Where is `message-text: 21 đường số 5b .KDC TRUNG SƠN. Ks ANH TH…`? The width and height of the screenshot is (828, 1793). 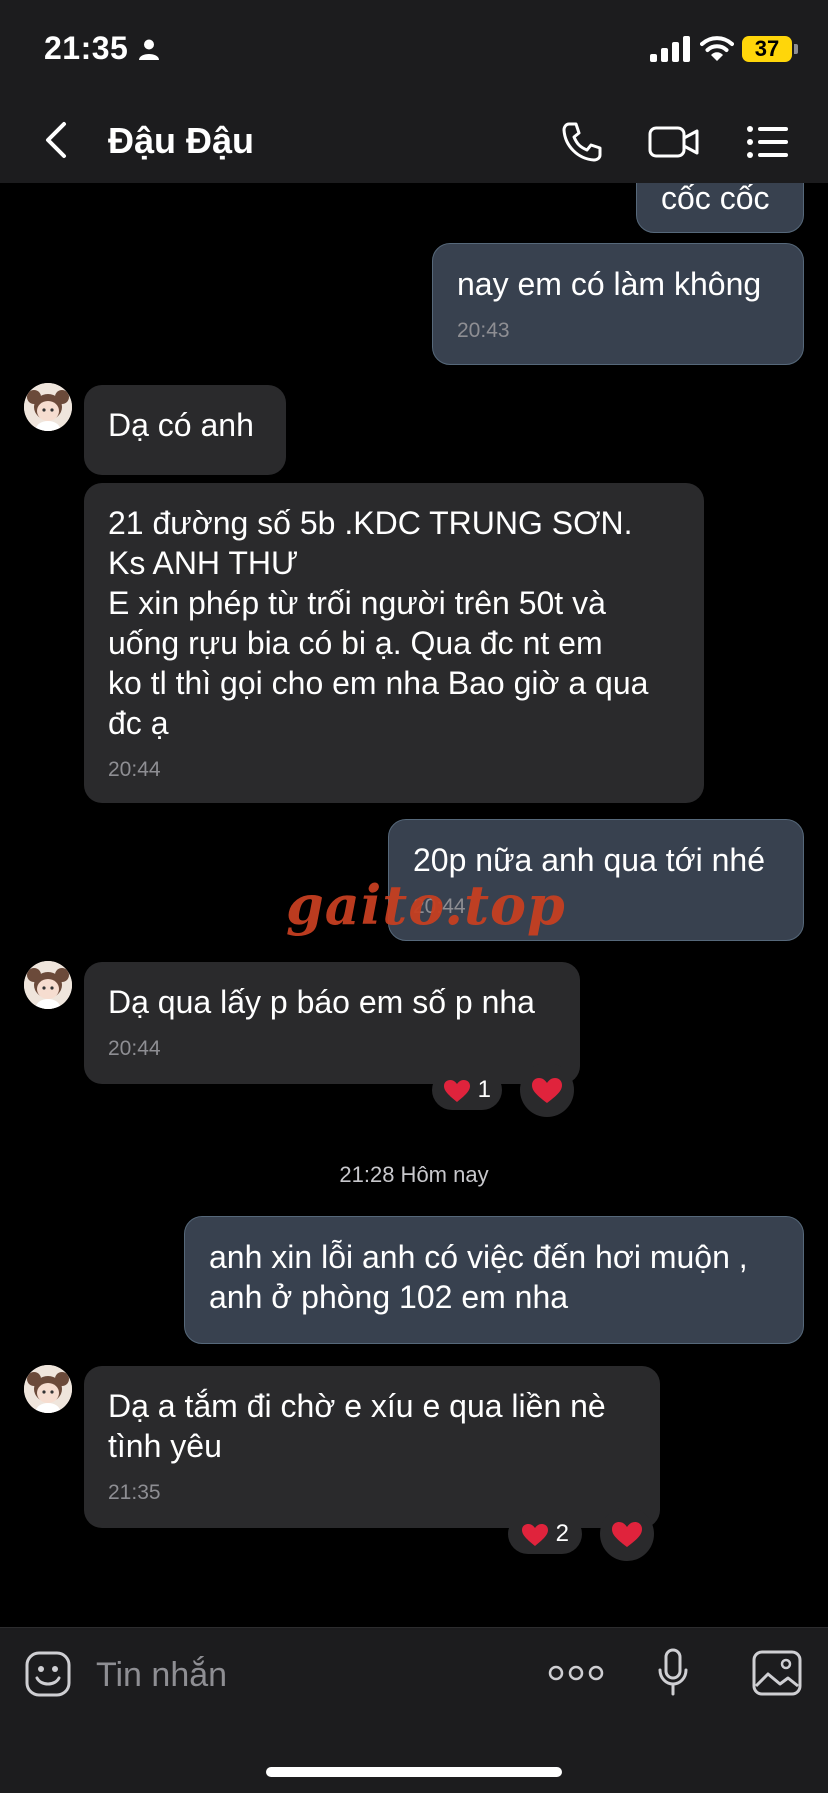 message-text: 21 đường số 5b .KDC TRUNG SƠN. Ks ANH TH… is located at coordinates (378, 623).